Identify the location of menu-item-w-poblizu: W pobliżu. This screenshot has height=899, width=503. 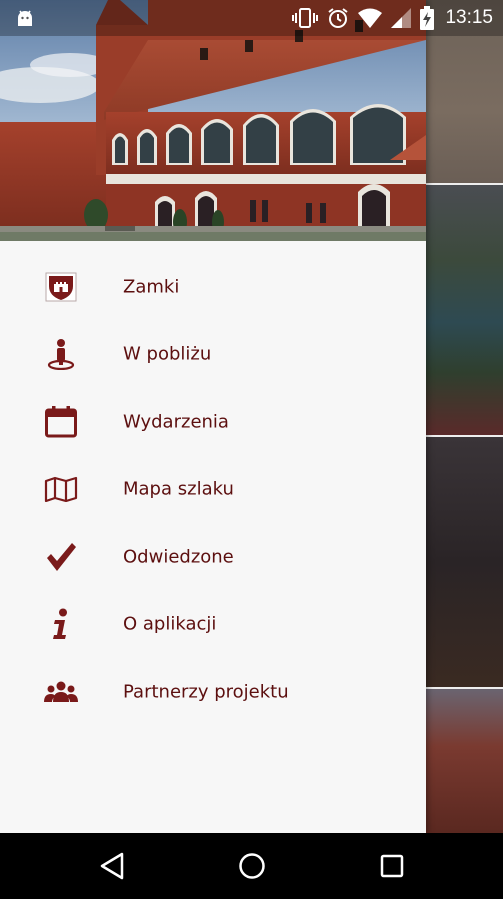
(213, 355).